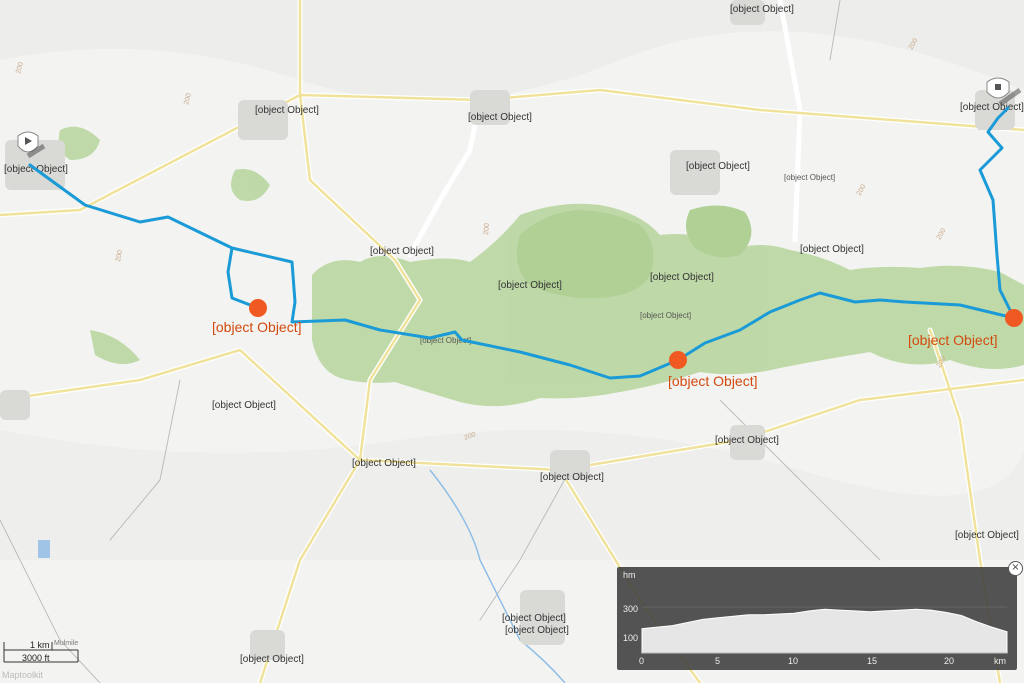 Image resolution: width=1024 pixels, height=683 pixels. Describe the element at coordinates (809, 177) in the screenshot. I see `place-arbketal: [object Object]` at that location.